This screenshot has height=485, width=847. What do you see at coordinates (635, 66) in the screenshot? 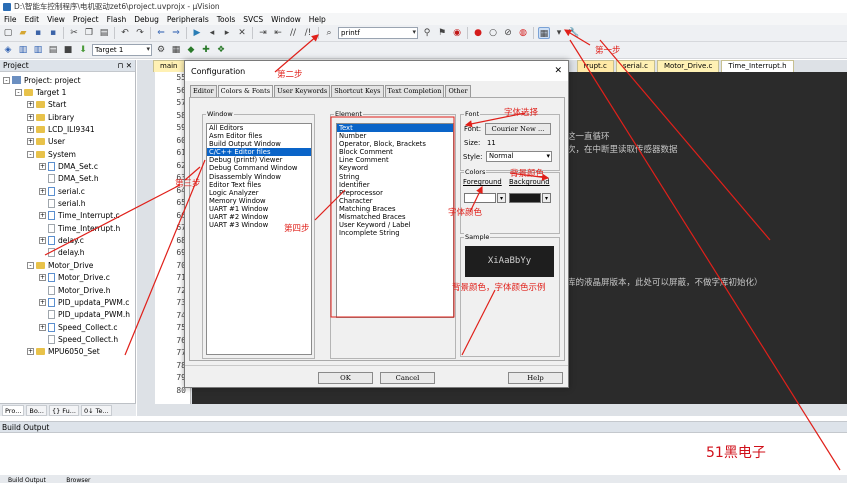
I see `file-tab-serial-c: serial.c` at bounding box center [635, 66].